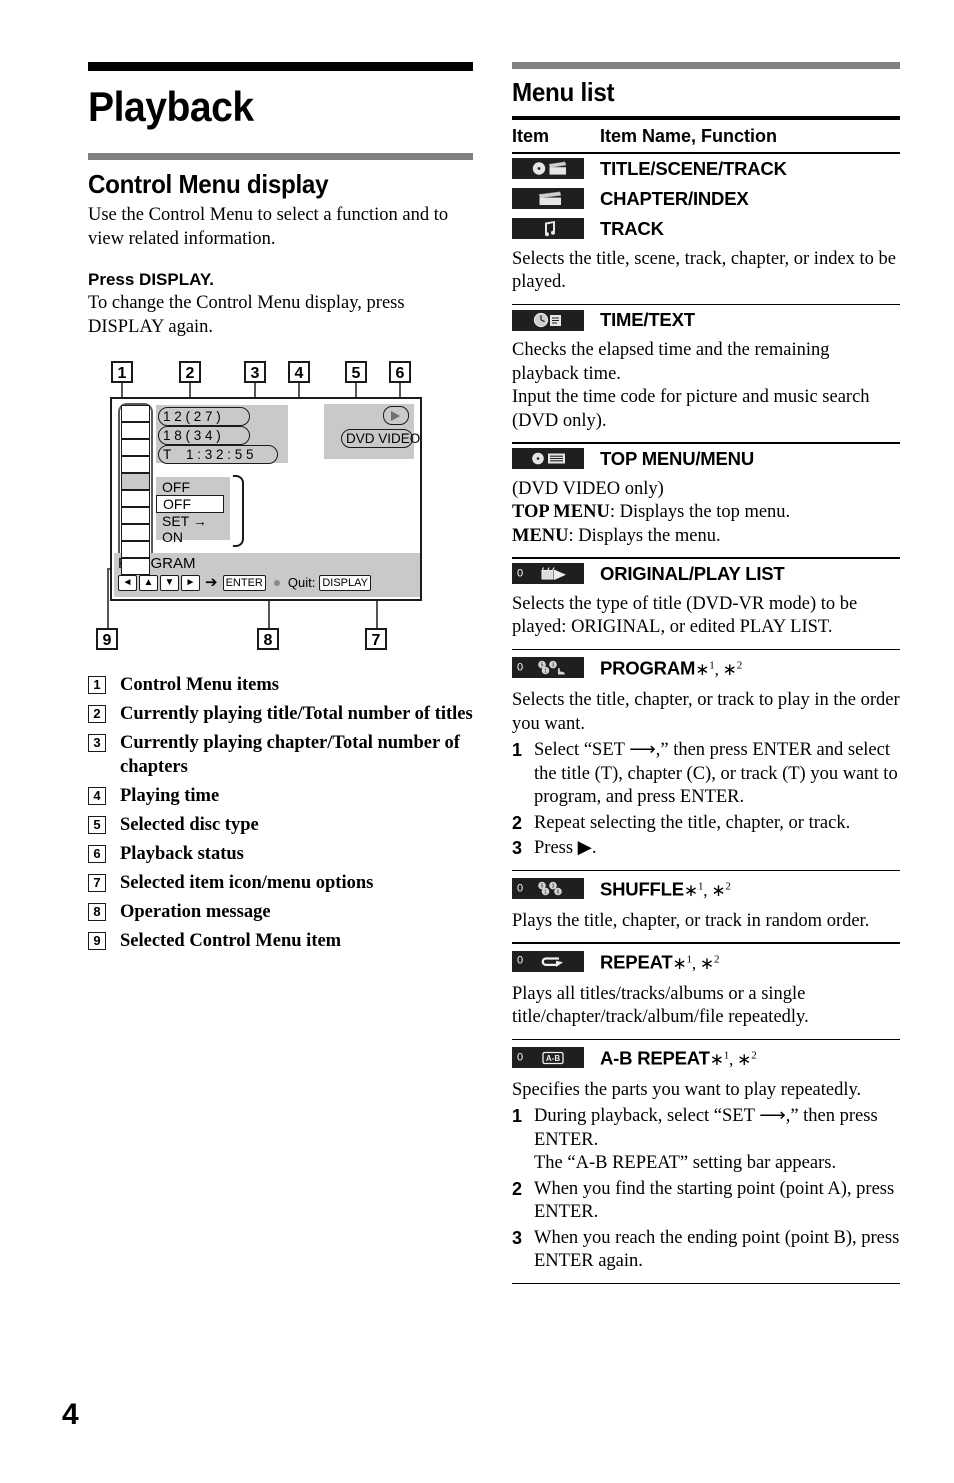 The width and height of the screenshot is (954, 1483). I want to click on menu-entry-label: TITLE/SCENE/TRACK, so click(693, 168).